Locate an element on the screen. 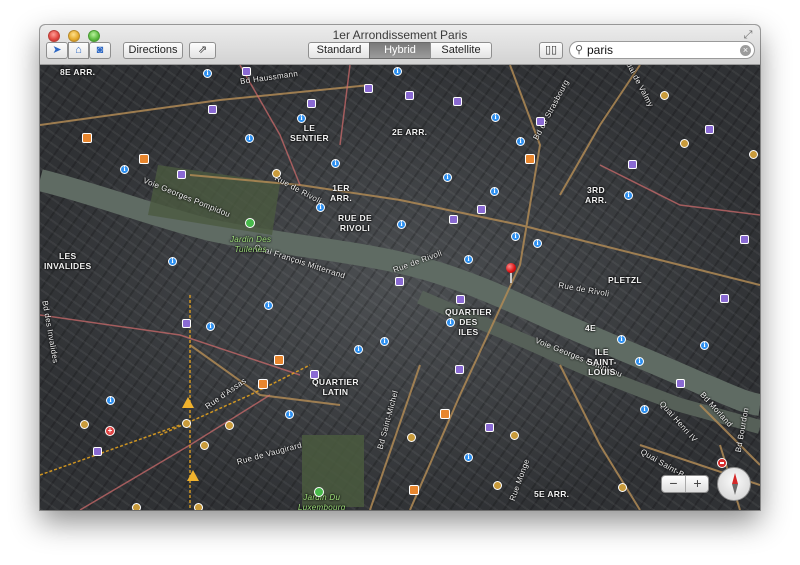 The width and height of the screenshot is (800, 565). search-field: ⚲ paris × is located at coordinates (662, 50).